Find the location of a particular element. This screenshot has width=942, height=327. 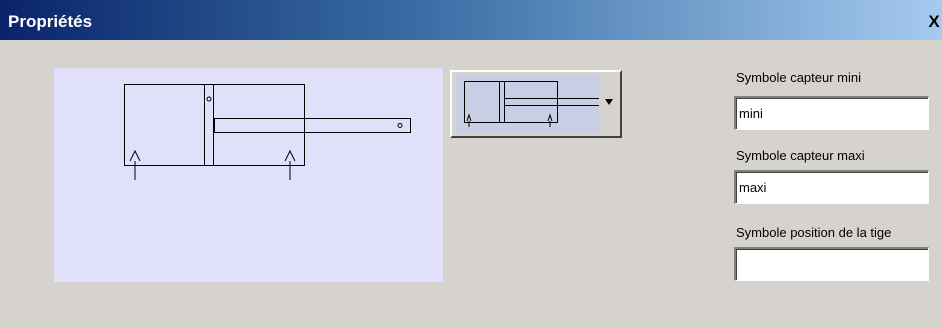

rod-position-label: Symbole position de la tige is located at coordinates (814, 232).